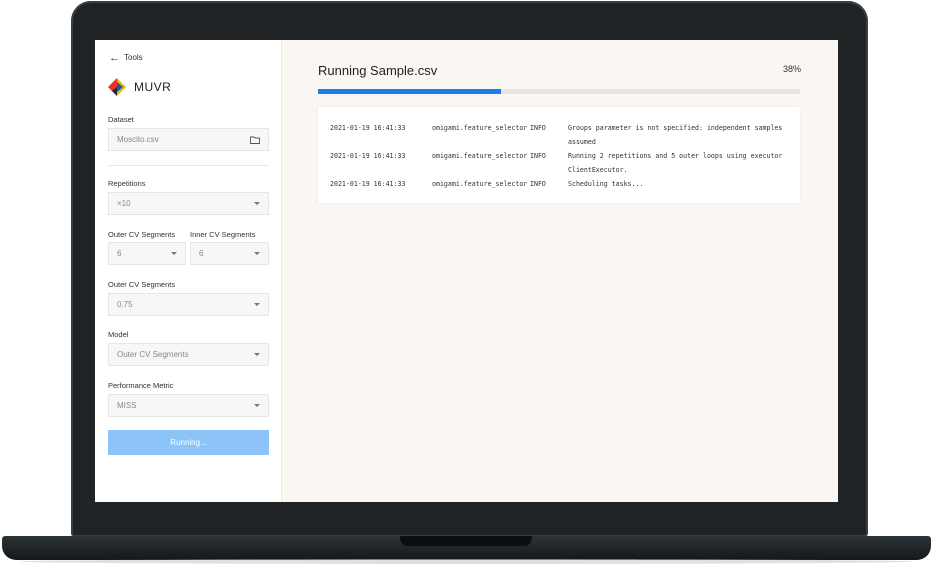 Image resolution: width=933 pixels, height=565 pixels. Describe the element at coordinates (119, 253) in the screenshot. I see `outer-cv-value: 6` at that location.